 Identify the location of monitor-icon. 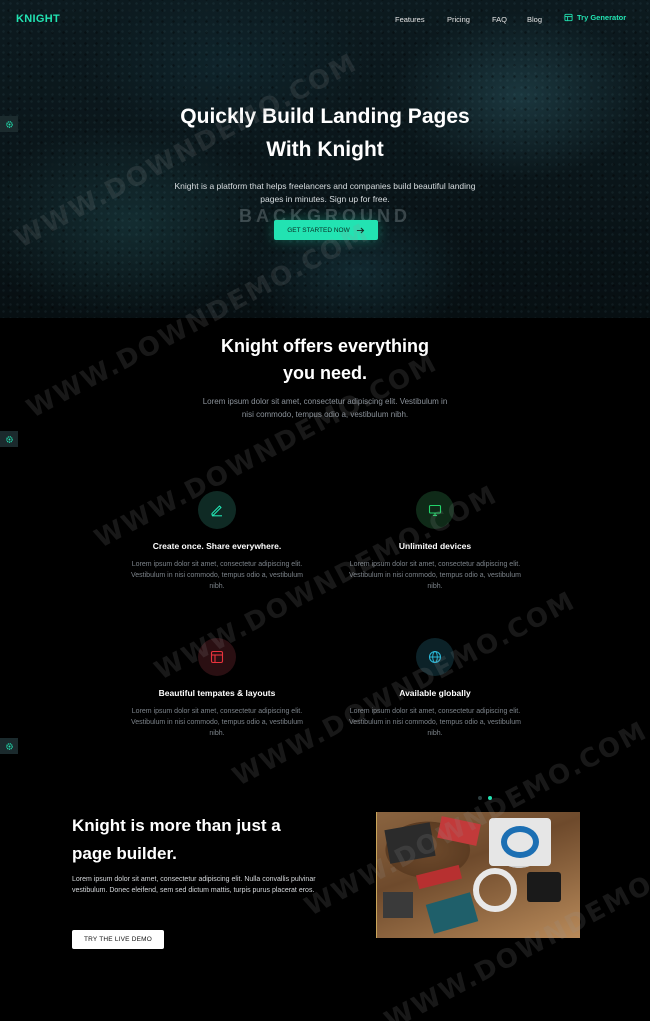
(435, 510).